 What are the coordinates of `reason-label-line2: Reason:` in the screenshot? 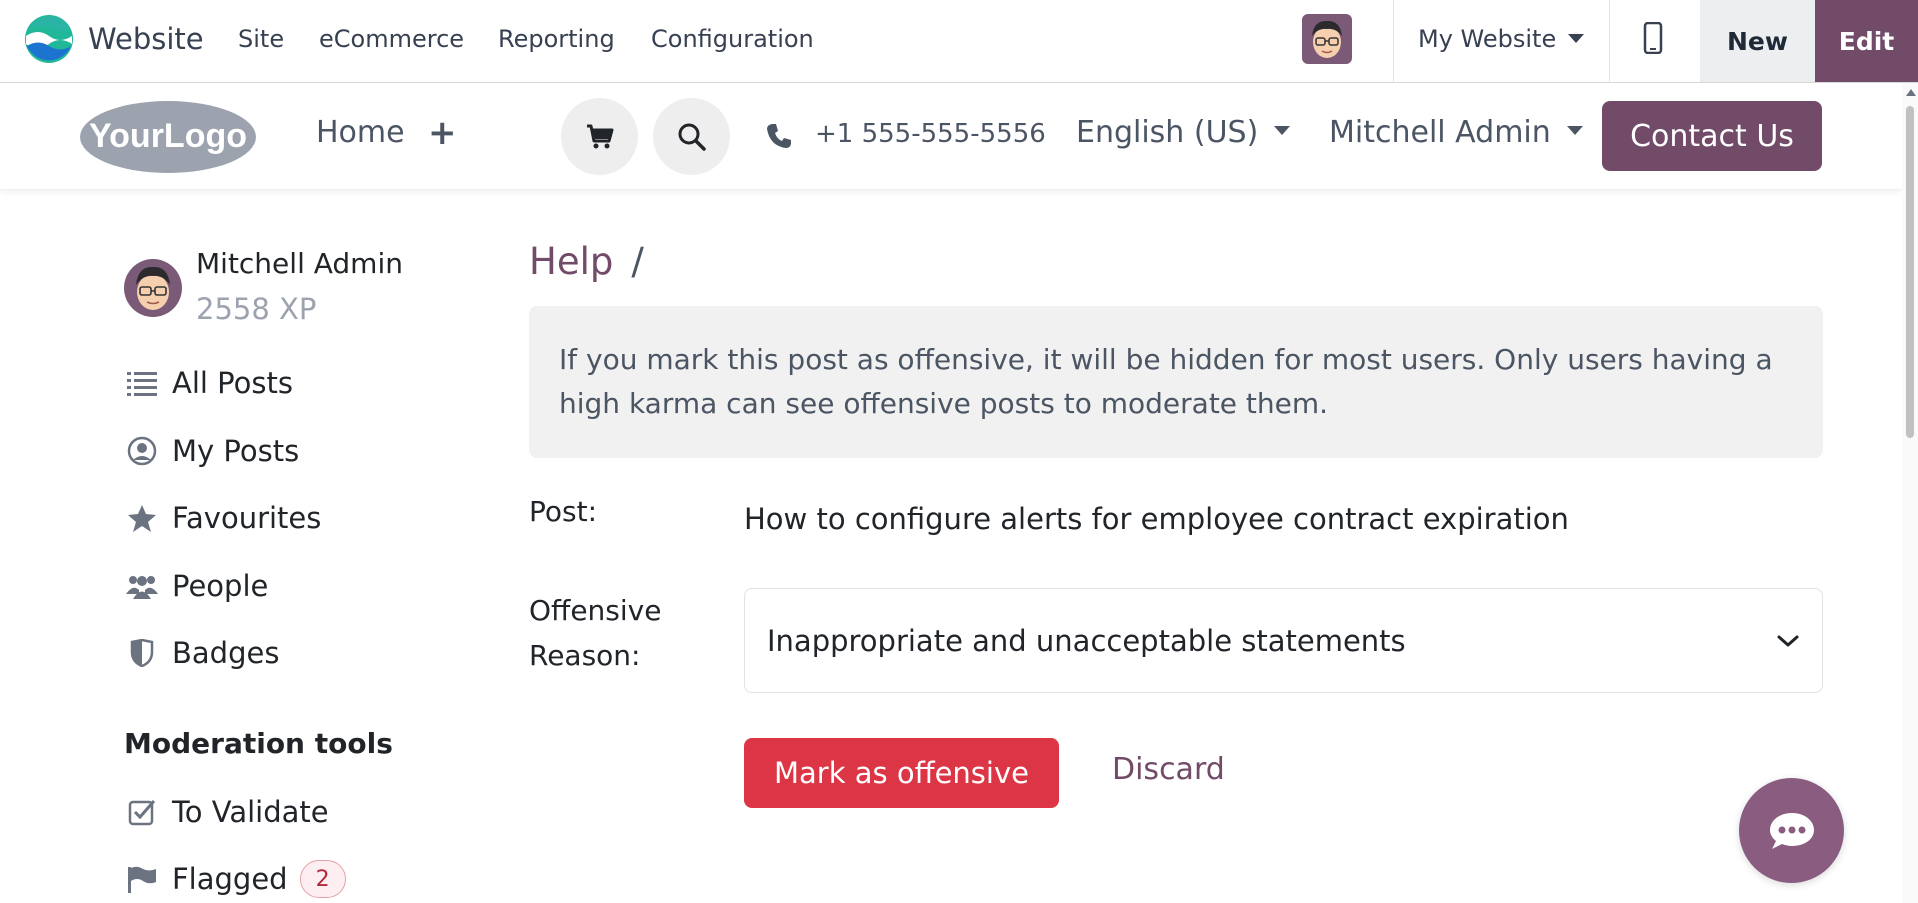 It's located at (585, 655).